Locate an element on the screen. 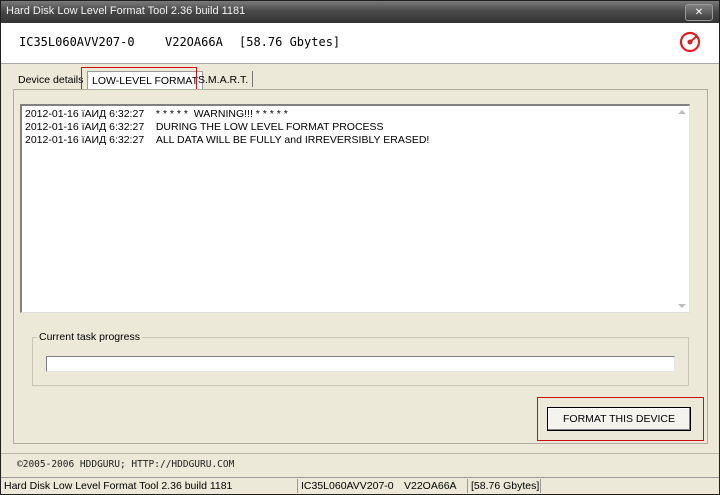  tab-smart: S.M.A.R.T. is located at coordinates (223, 80).